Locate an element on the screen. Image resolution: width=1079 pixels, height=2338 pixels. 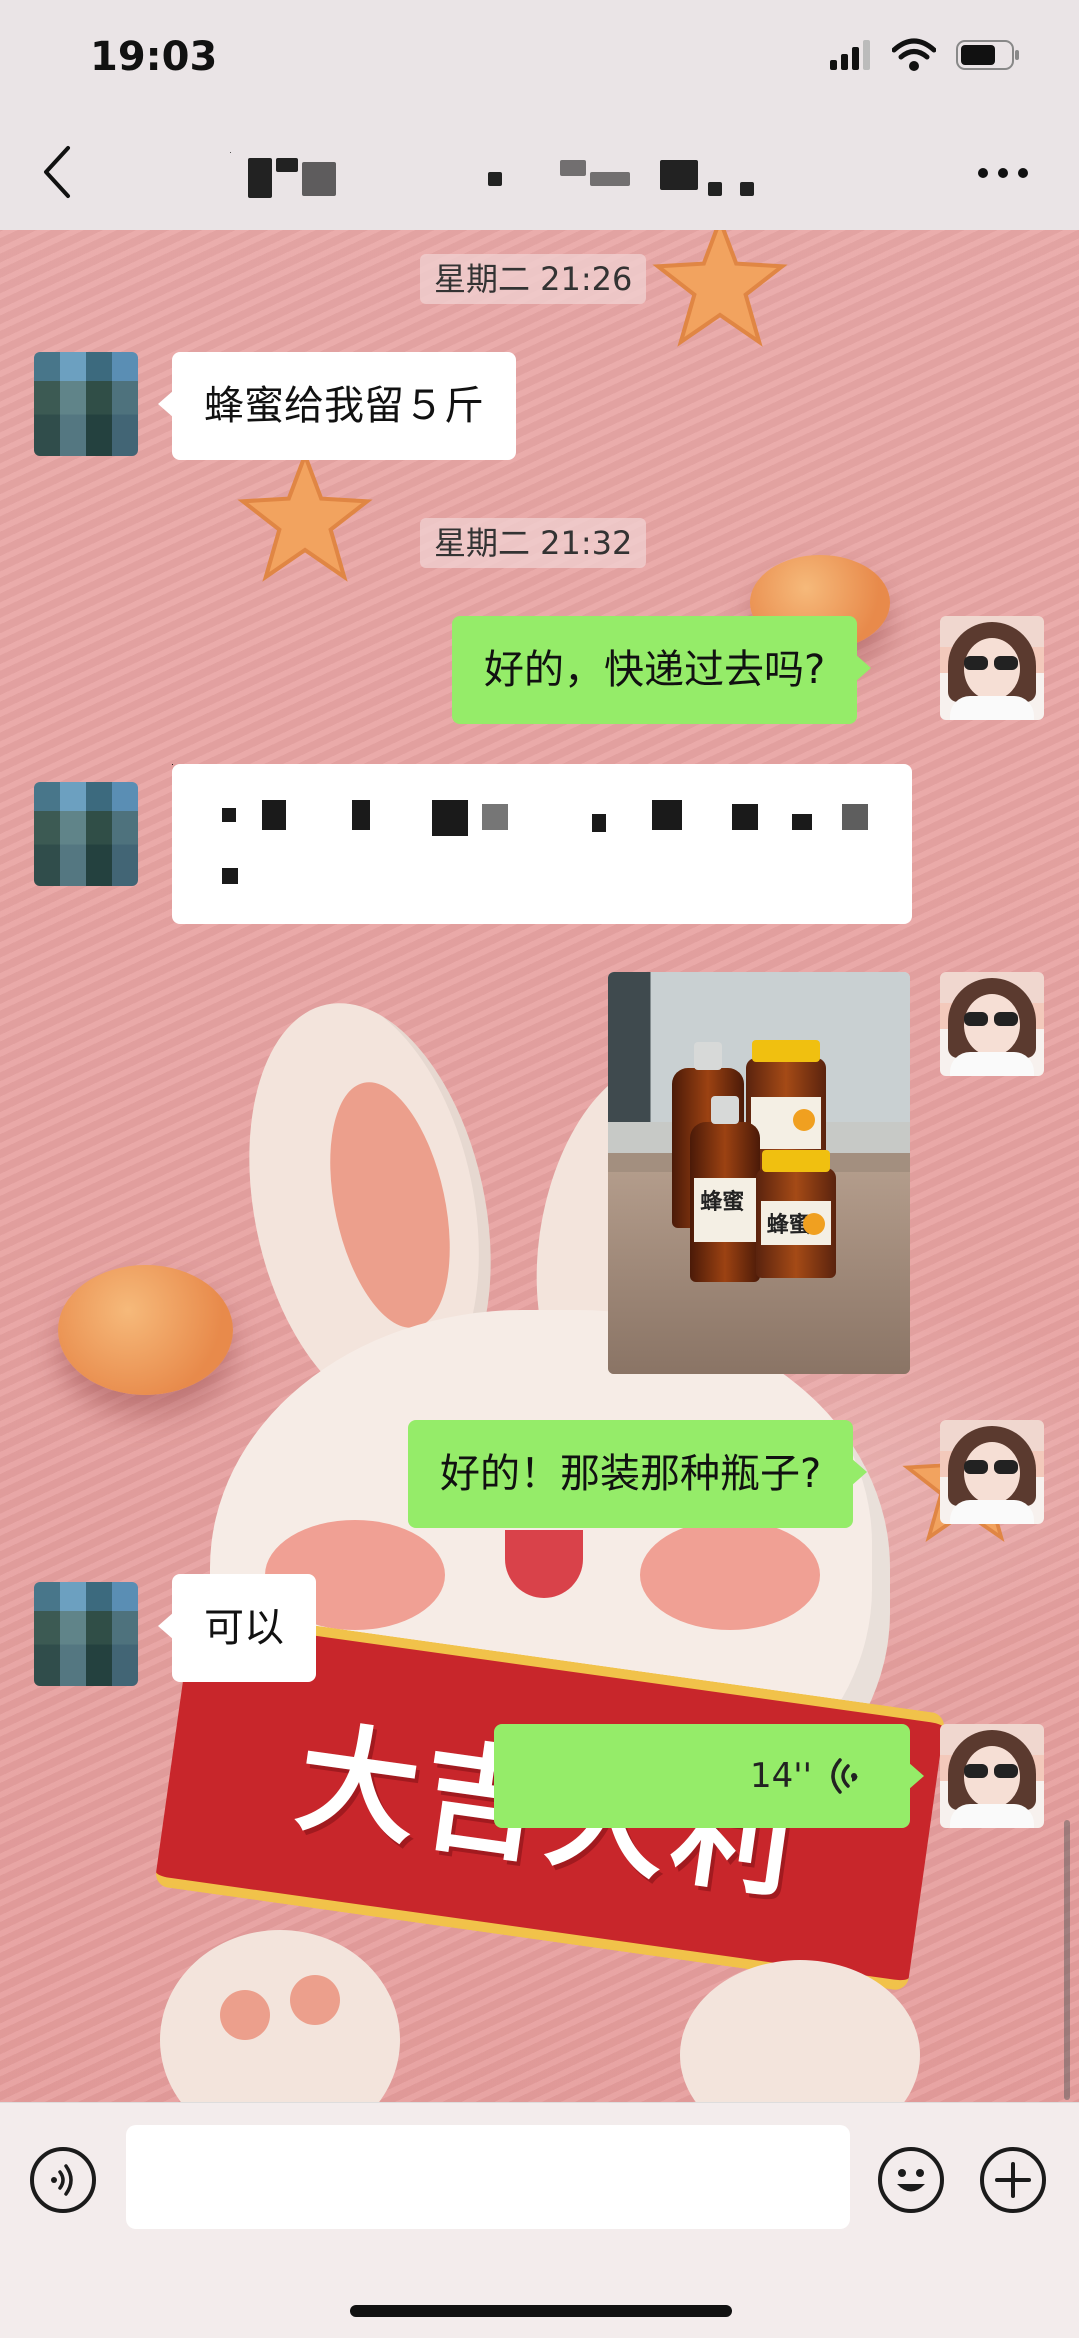
plus-icon is located at coordinates (1013, 2180).